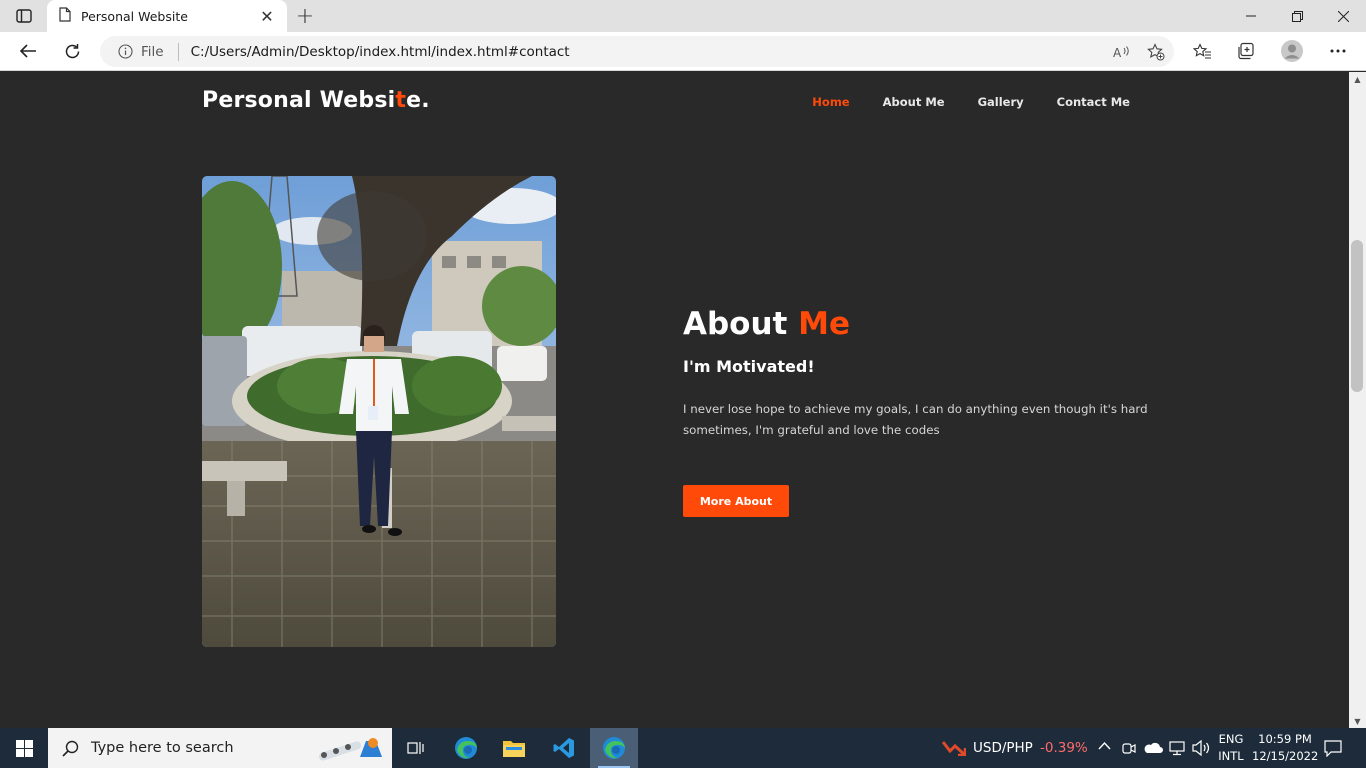 This screenshot has height=768, width=1366. What do you see at coordinates (28, 51) in the screenshot?
I see `back-button` at bounding box center [28, 51].